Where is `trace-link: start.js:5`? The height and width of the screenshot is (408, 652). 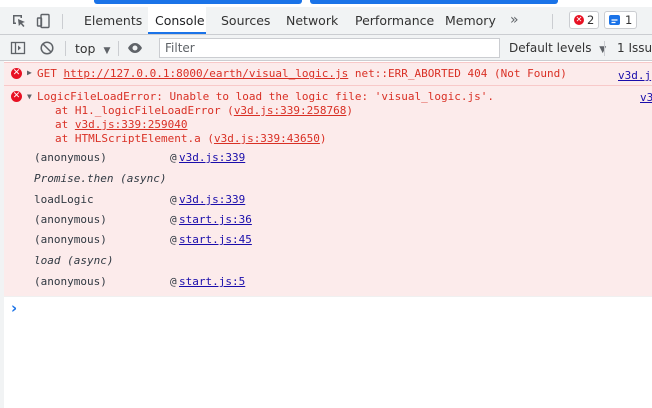 trace-link: start.js:5 is located at coordinates (212, 281).